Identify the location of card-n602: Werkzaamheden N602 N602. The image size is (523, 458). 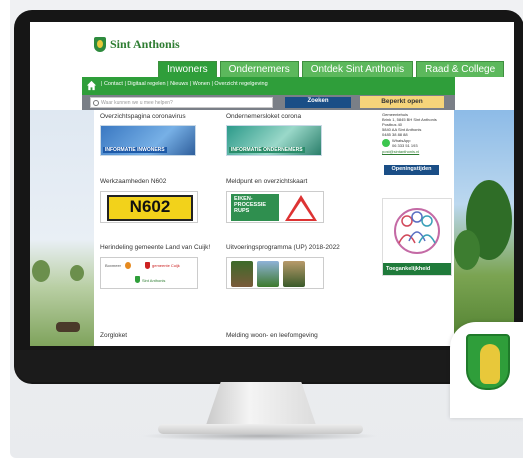
(159, 200).